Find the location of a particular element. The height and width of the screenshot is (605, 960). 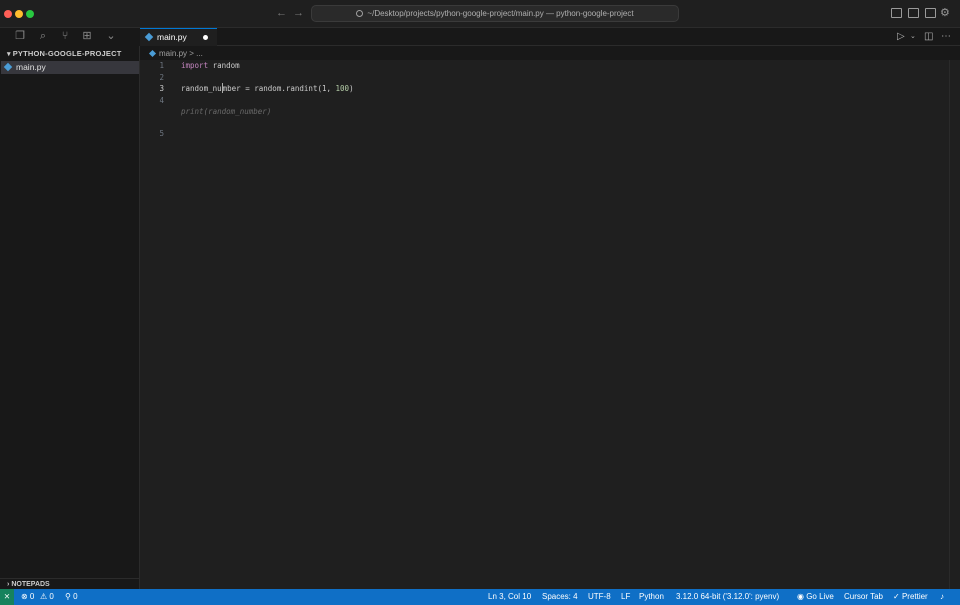

activity-bar: ❐ ⌕ ⑂ ⊞ ⌄ is located at coordinates (70, 37).